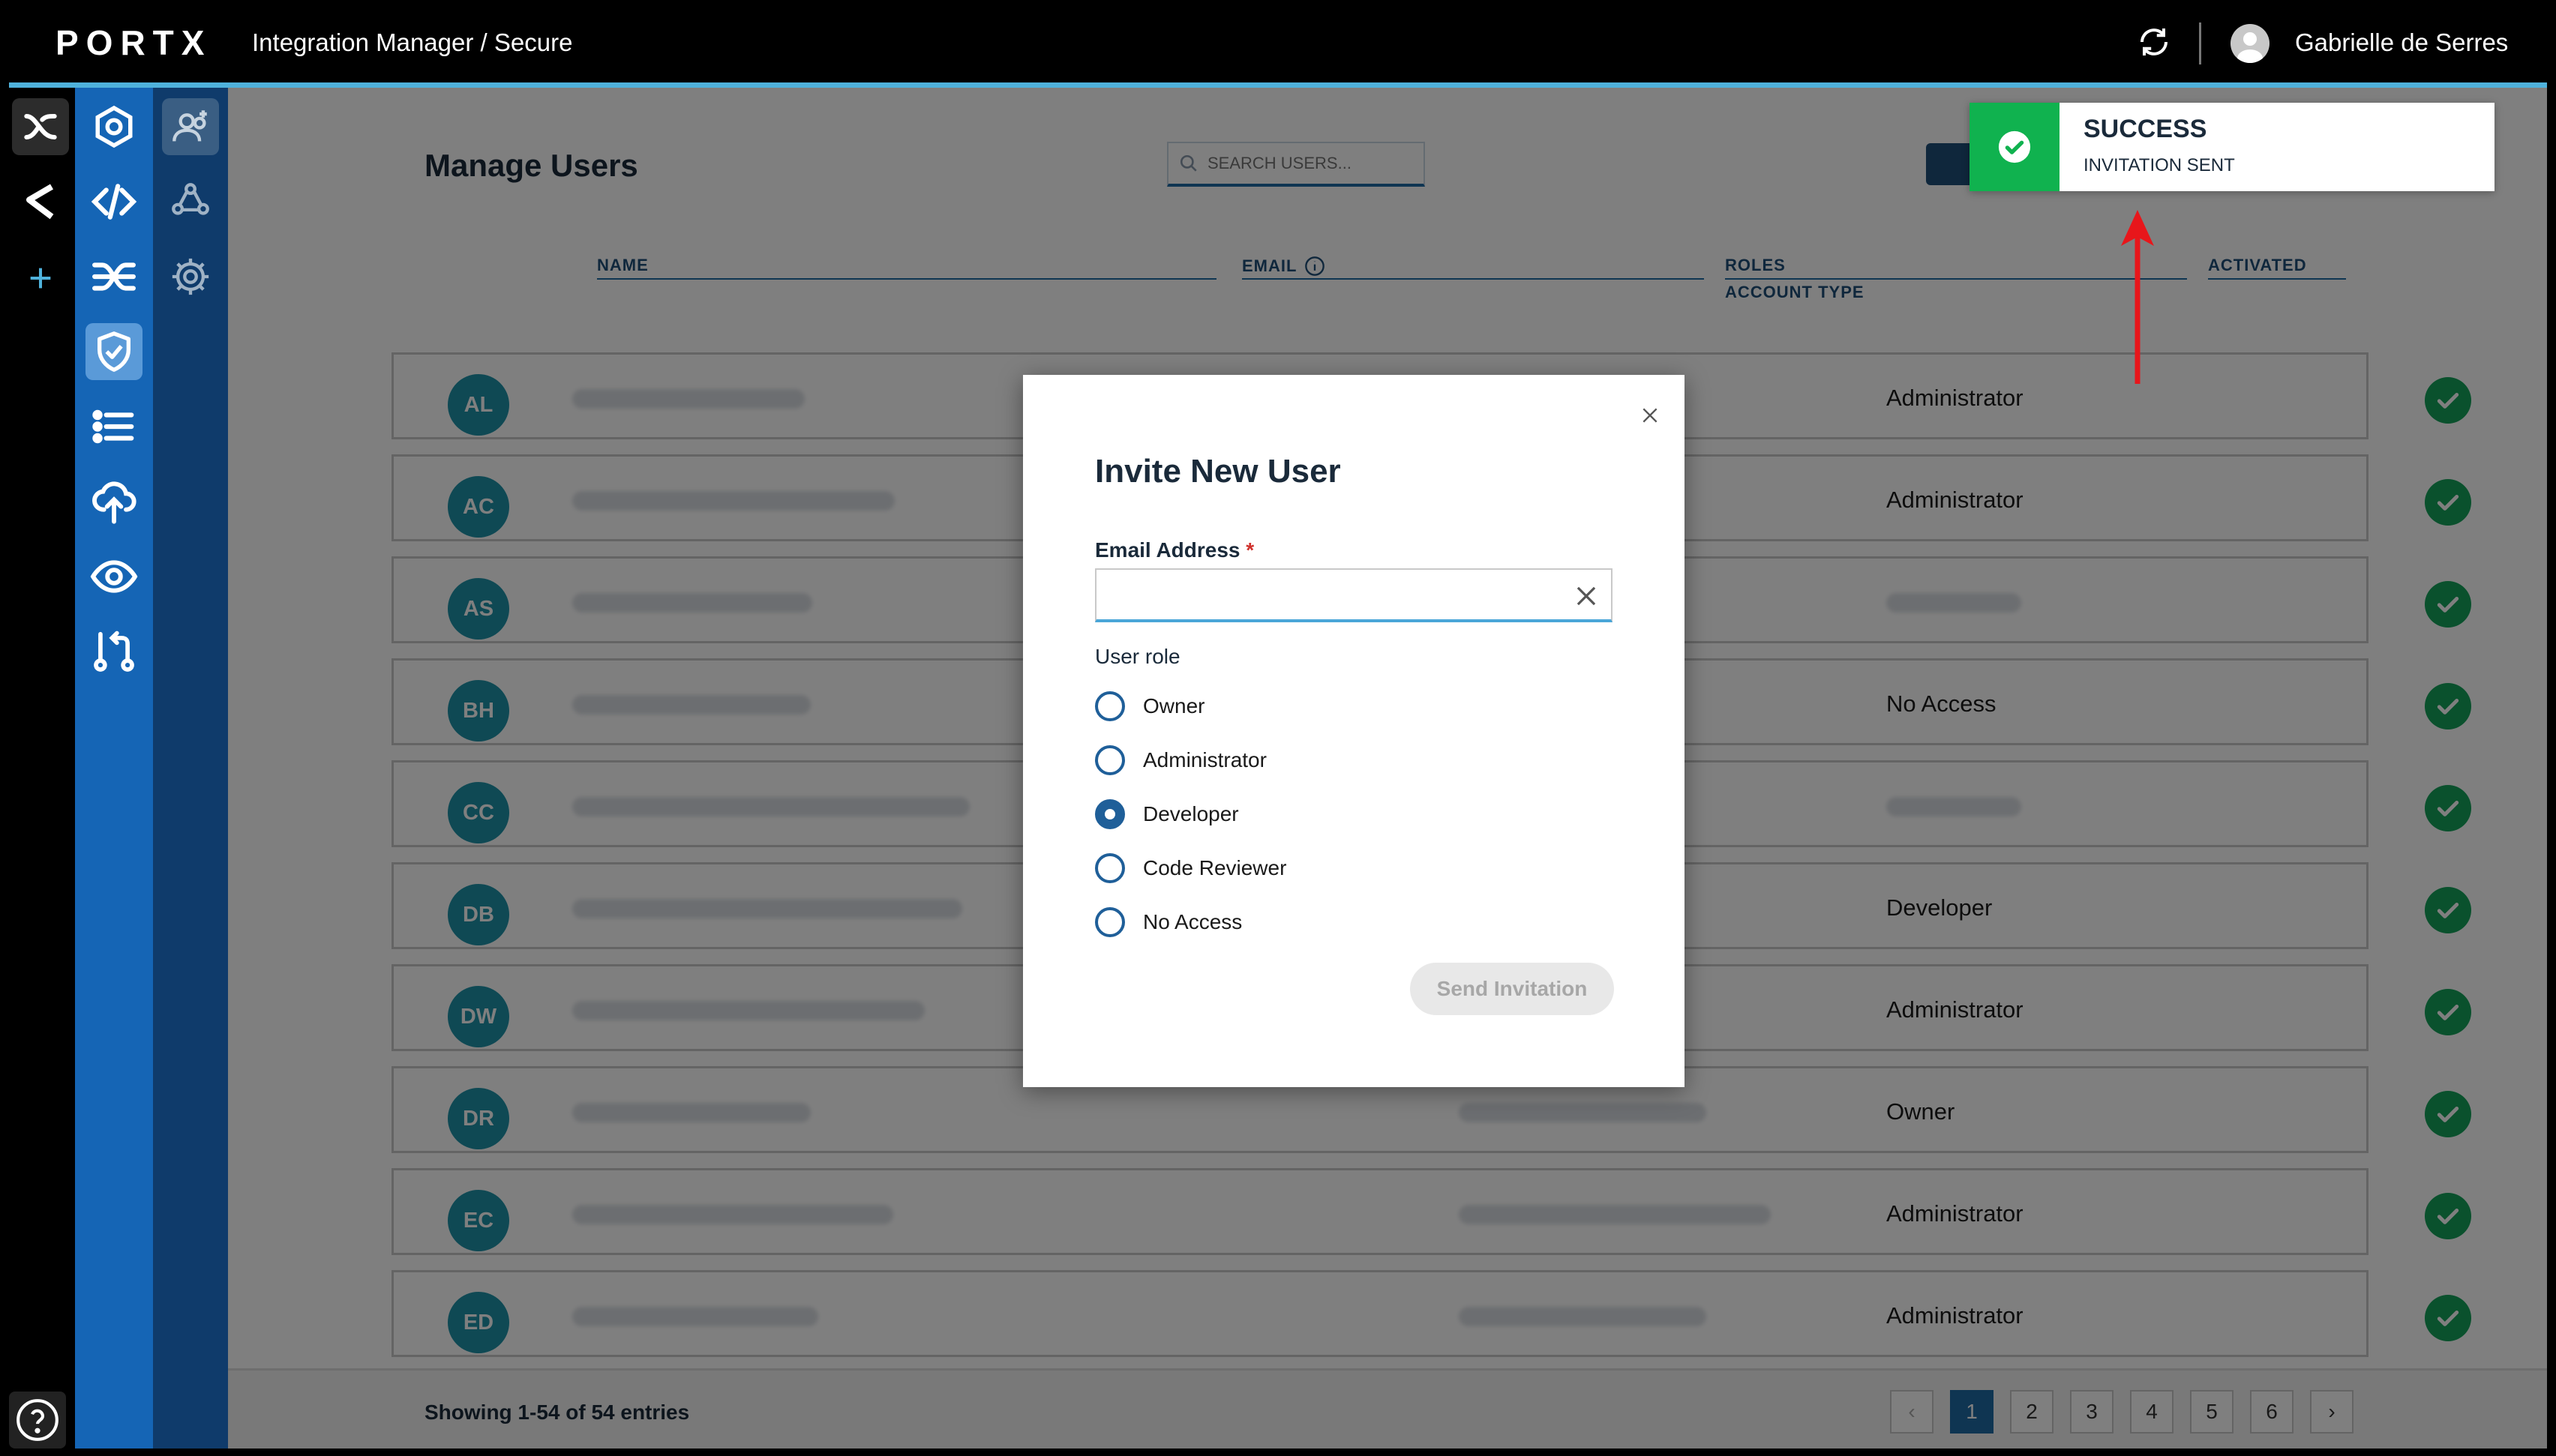  What do you see at coordinates (40, 201) in the screenshot?
I see `curved-c-icon` at bounding box center [40, 201].